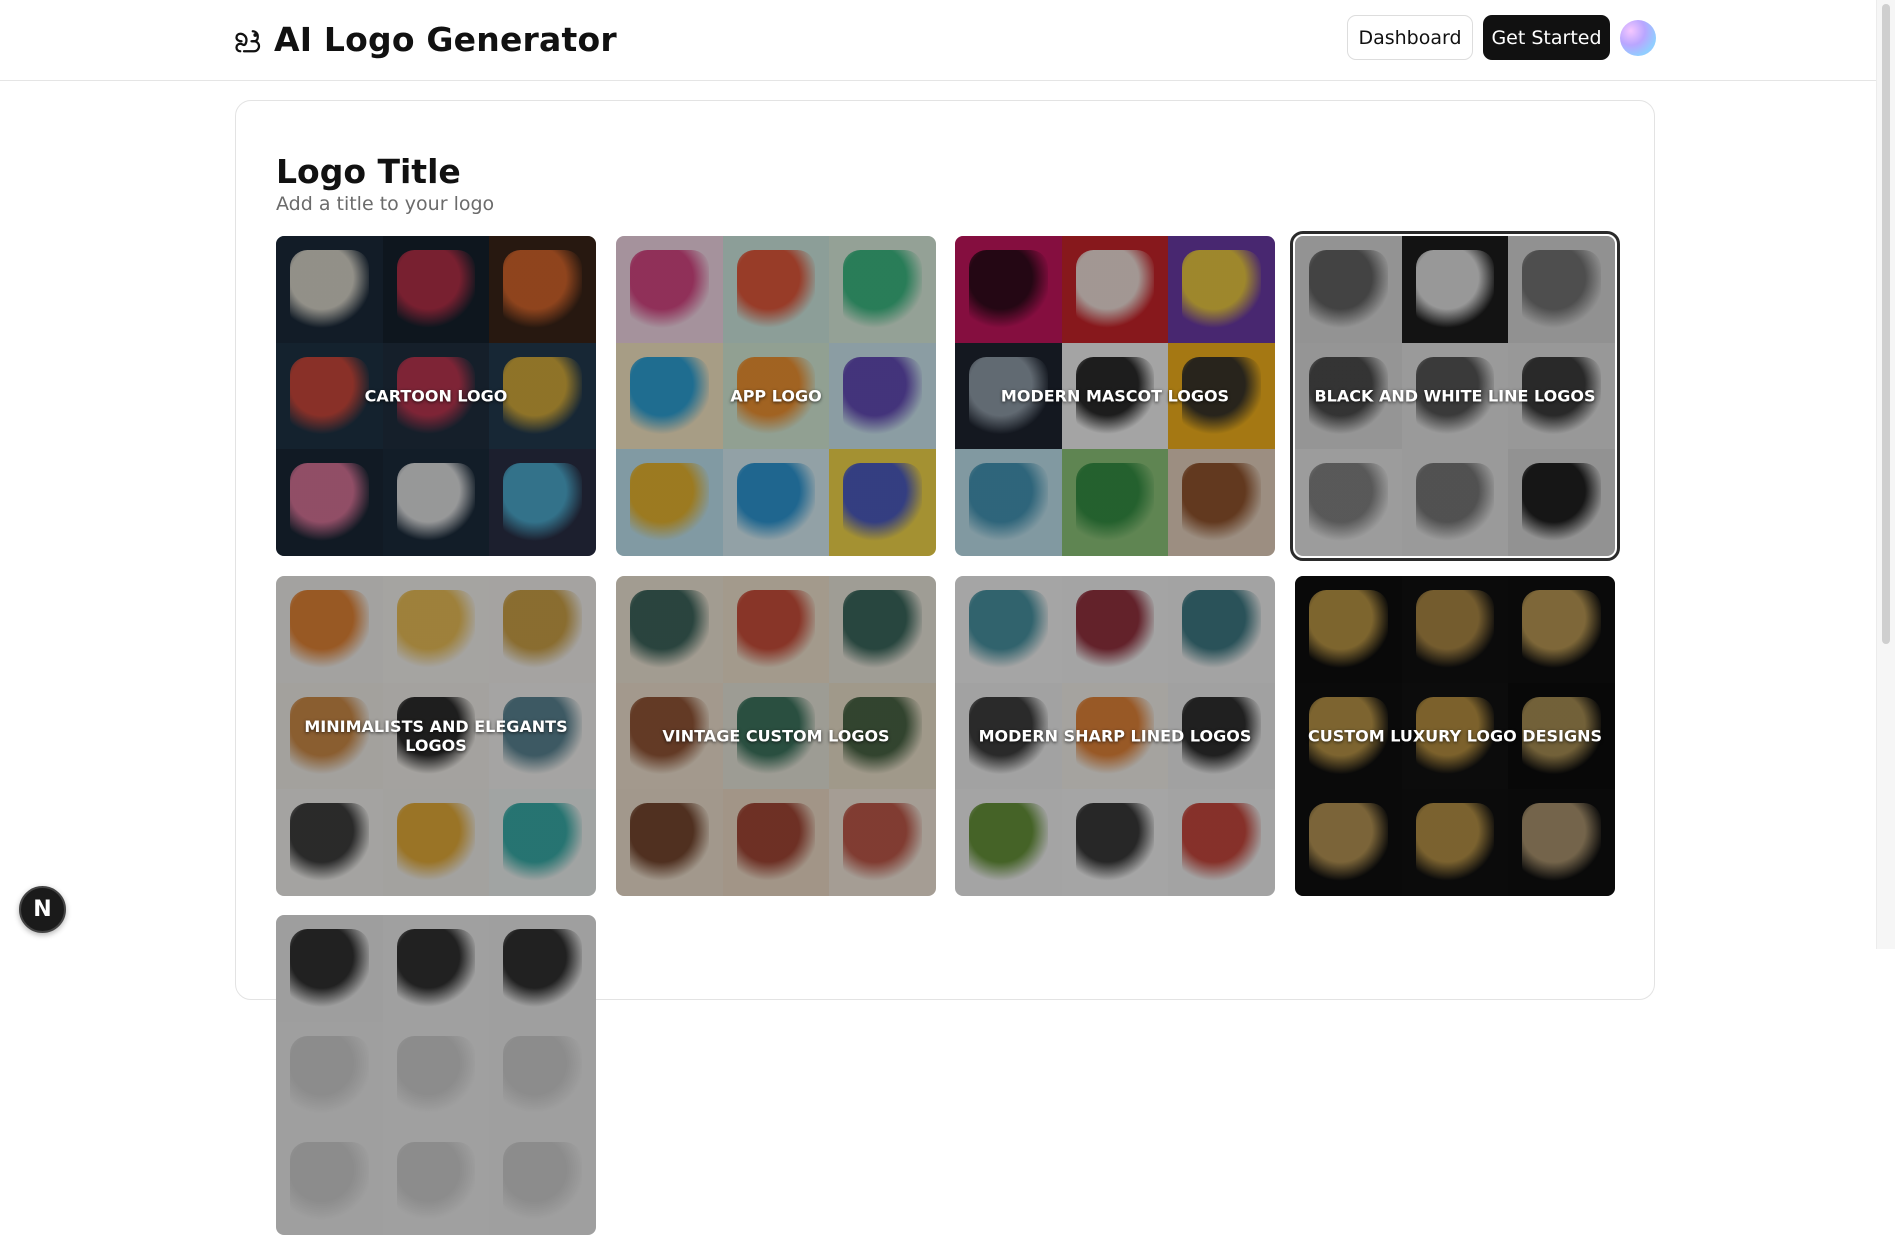 This screenshot has height=1235, width=1895. I want to click on style-tile: MINIMALISTS AND ELEGANTS LOGOS, so click(436, 736).